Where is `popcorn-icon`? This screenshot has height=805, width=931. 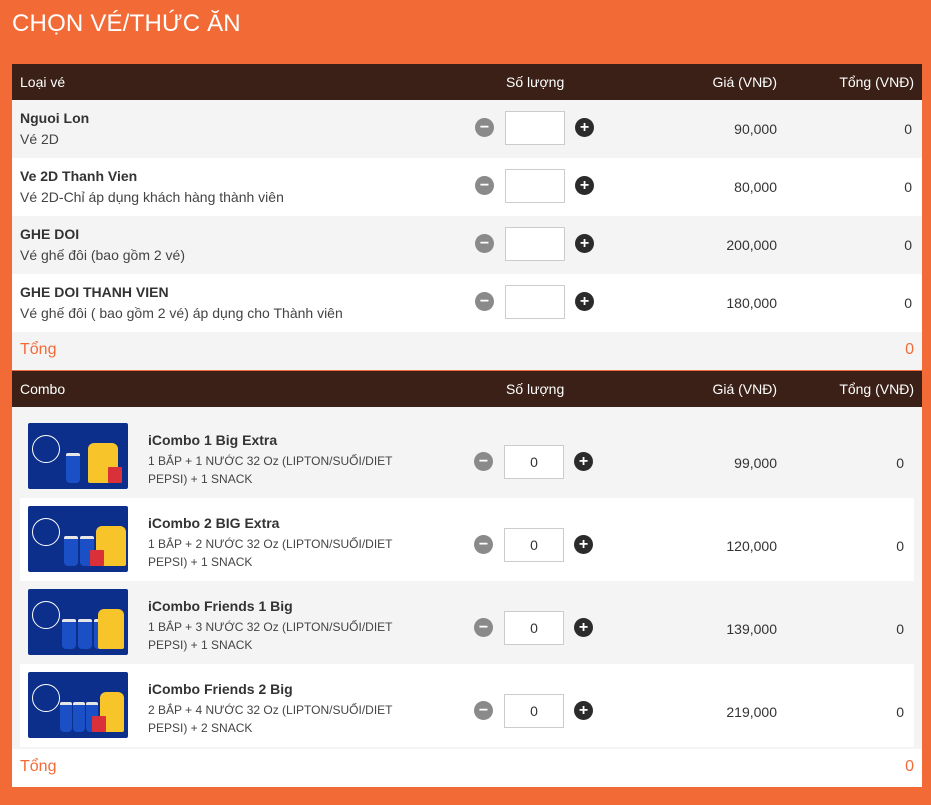 popcorn-icon is located at coordinates (111, 629).